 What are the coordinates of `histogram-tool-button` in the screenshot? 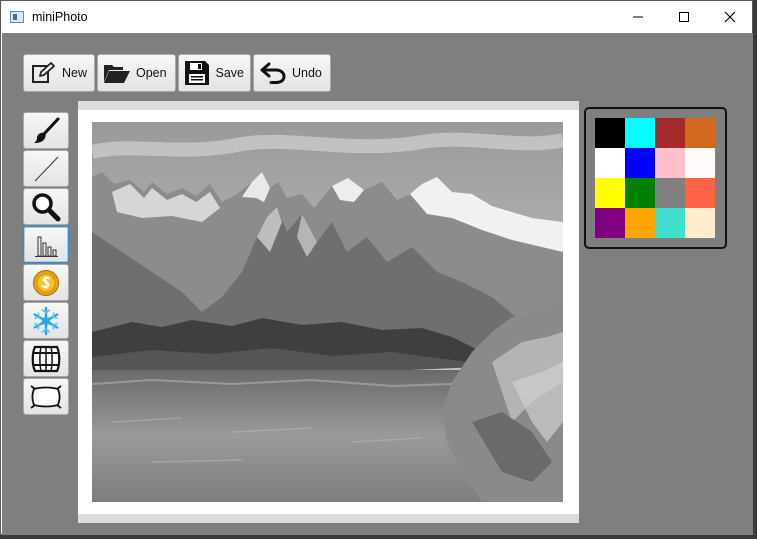 It's located at (46, 244).